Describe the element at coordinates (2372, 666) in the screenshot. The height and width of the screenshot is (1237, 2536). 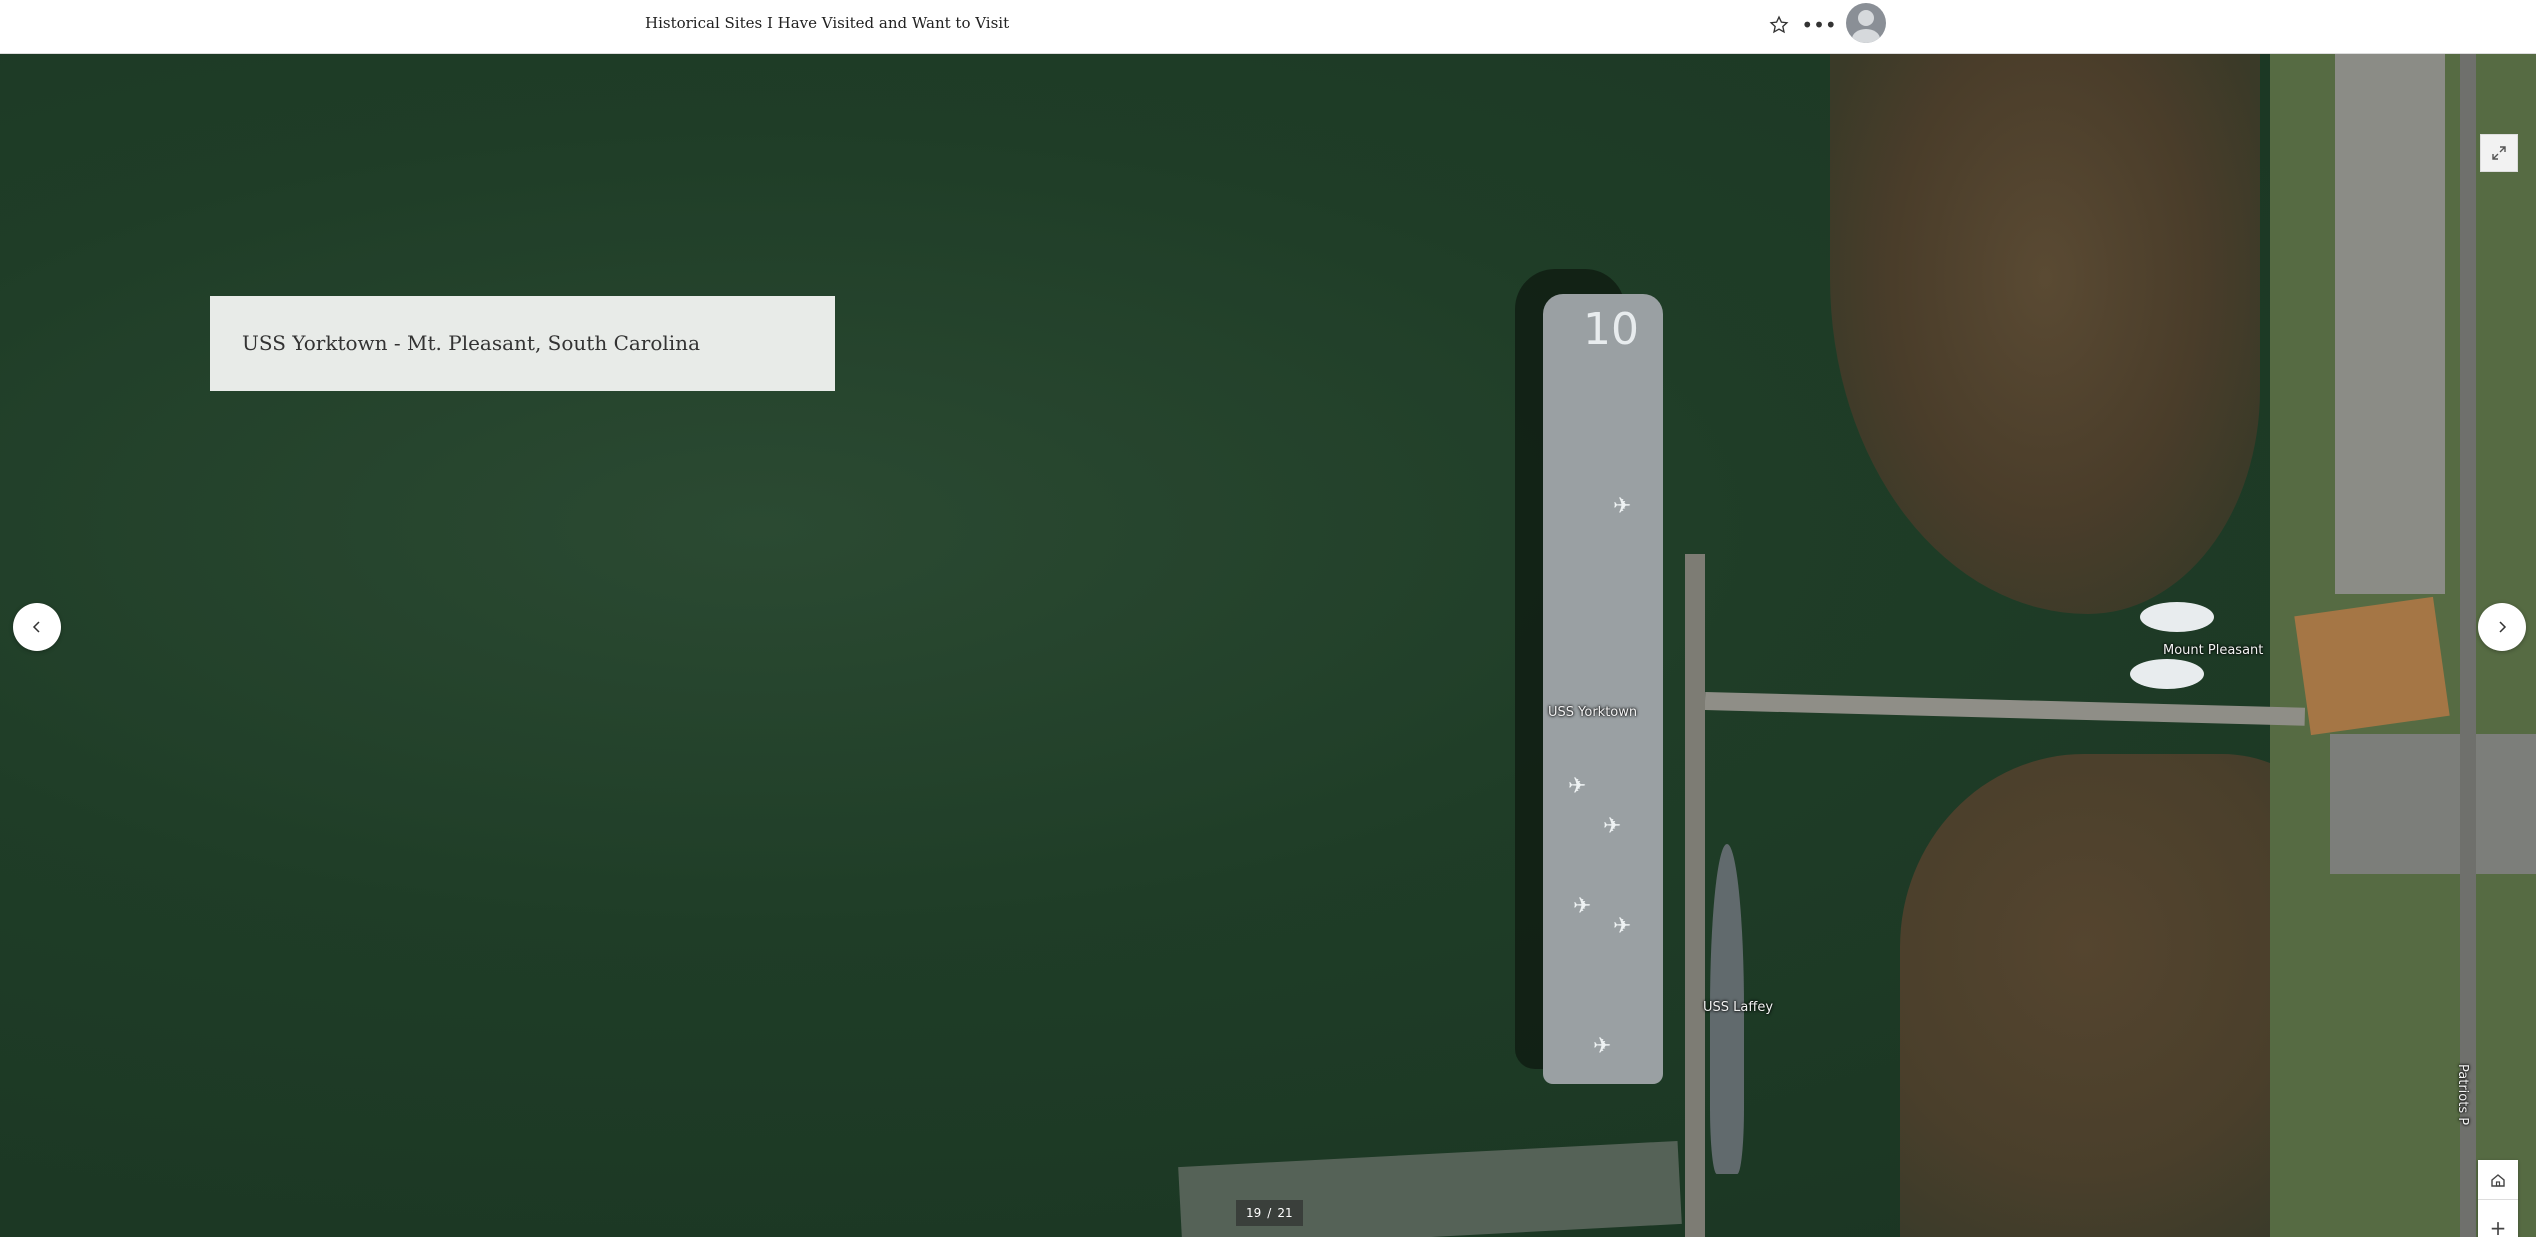
I see `building` at that location.